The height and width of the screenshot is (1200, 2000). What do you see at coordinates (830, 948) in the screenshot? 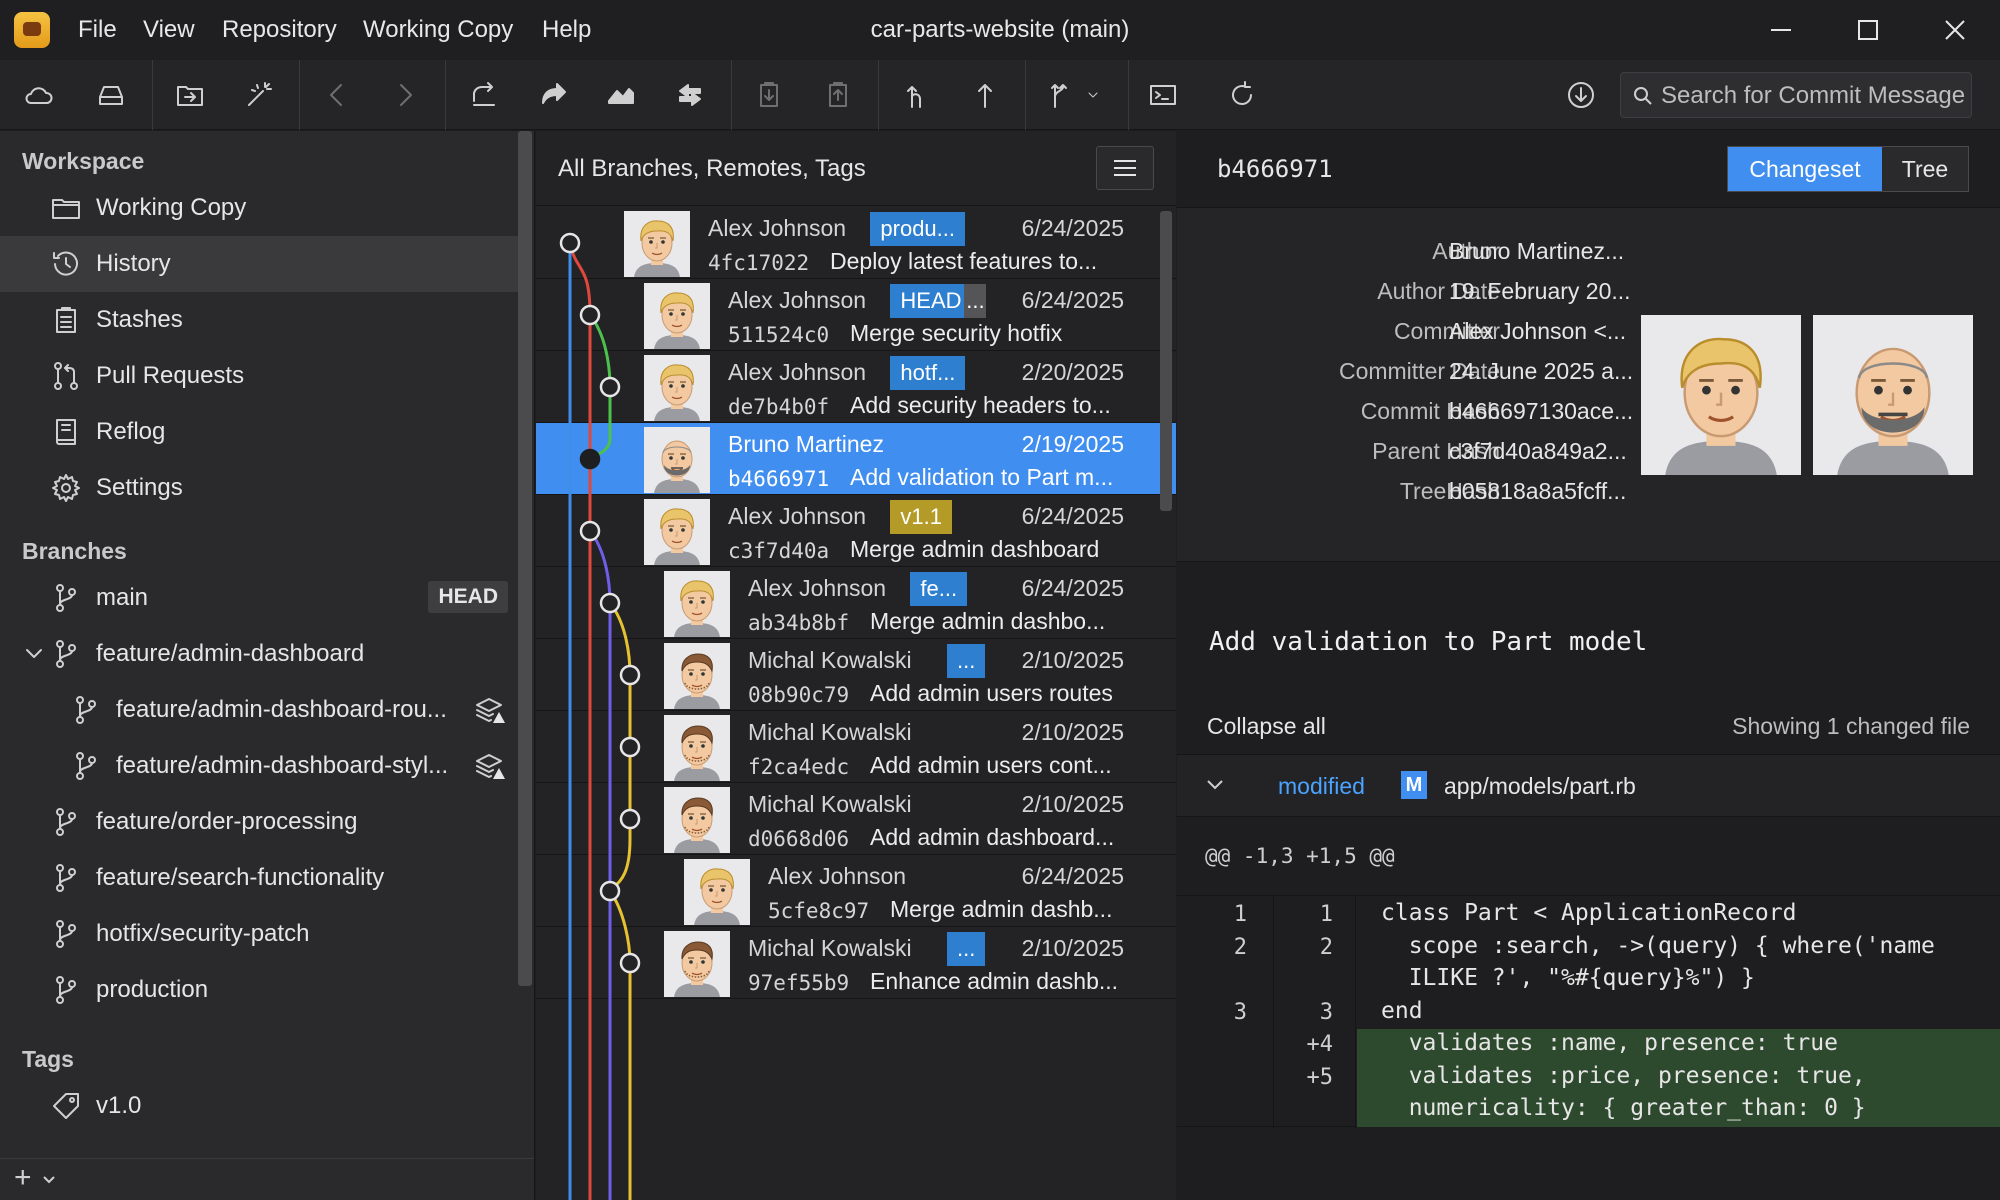
I see `commit-author: Michal Kowalski` at bounding box center [830, 948].